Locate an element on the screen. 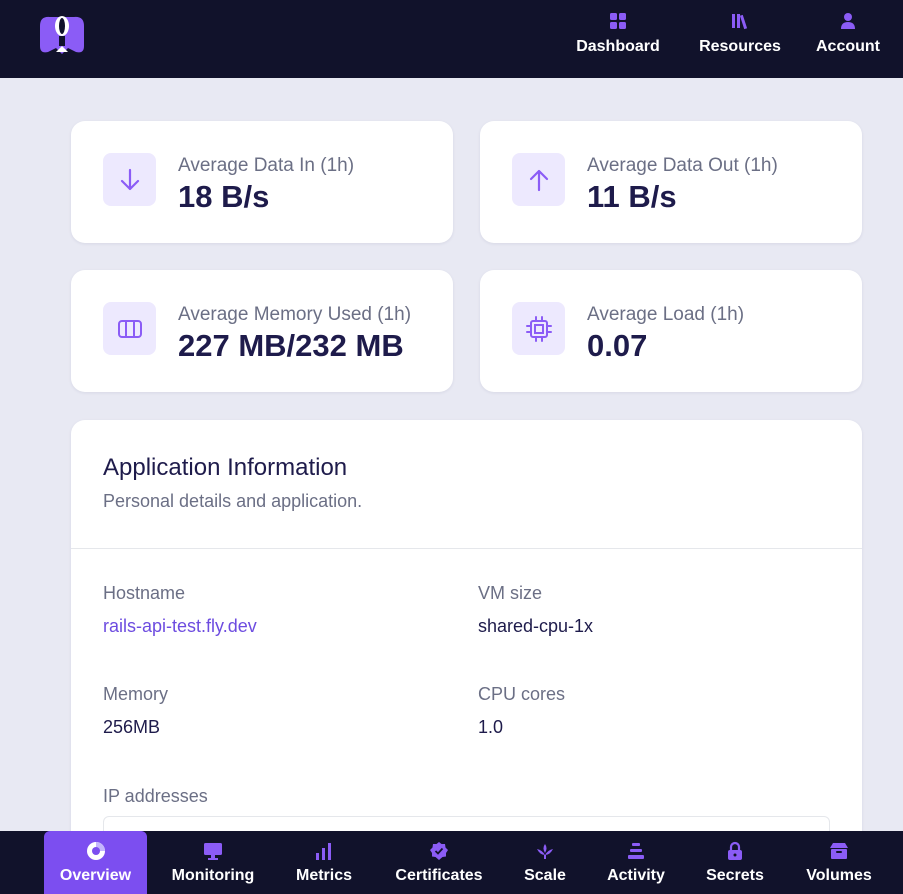  nav-account-label: Account is located at coordinates (848, 46).